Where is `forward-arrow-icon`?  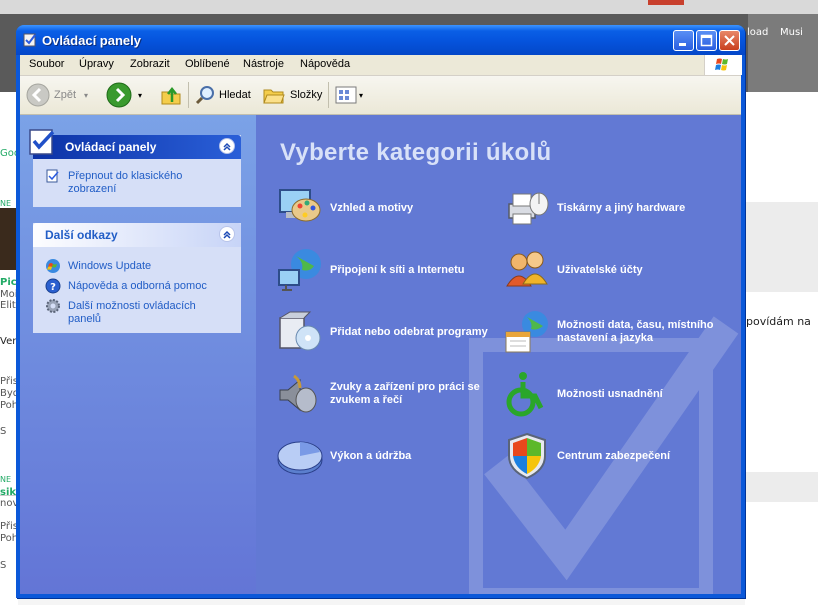
forward-arrow-icon is located at coordinates (119, 95).